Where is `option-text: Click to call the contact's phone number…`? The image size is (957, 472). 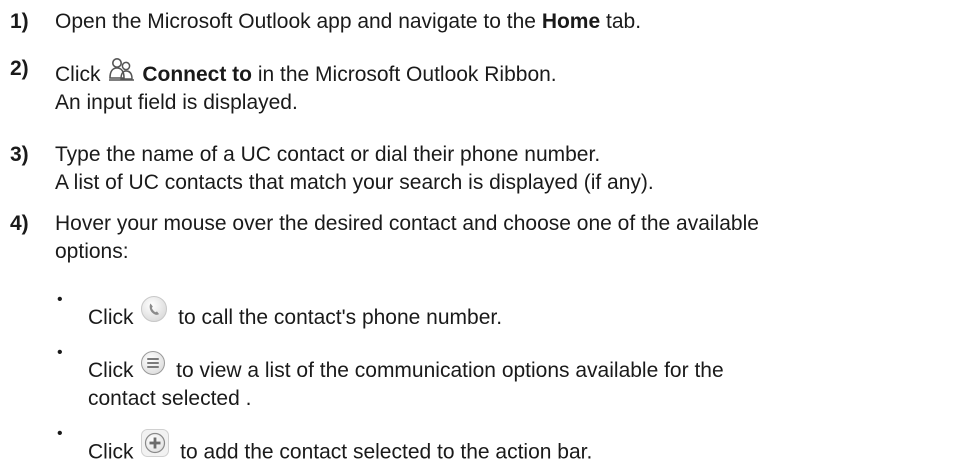
option-text: Click to call the contact's phone number… is located at coordinates (518, 314).